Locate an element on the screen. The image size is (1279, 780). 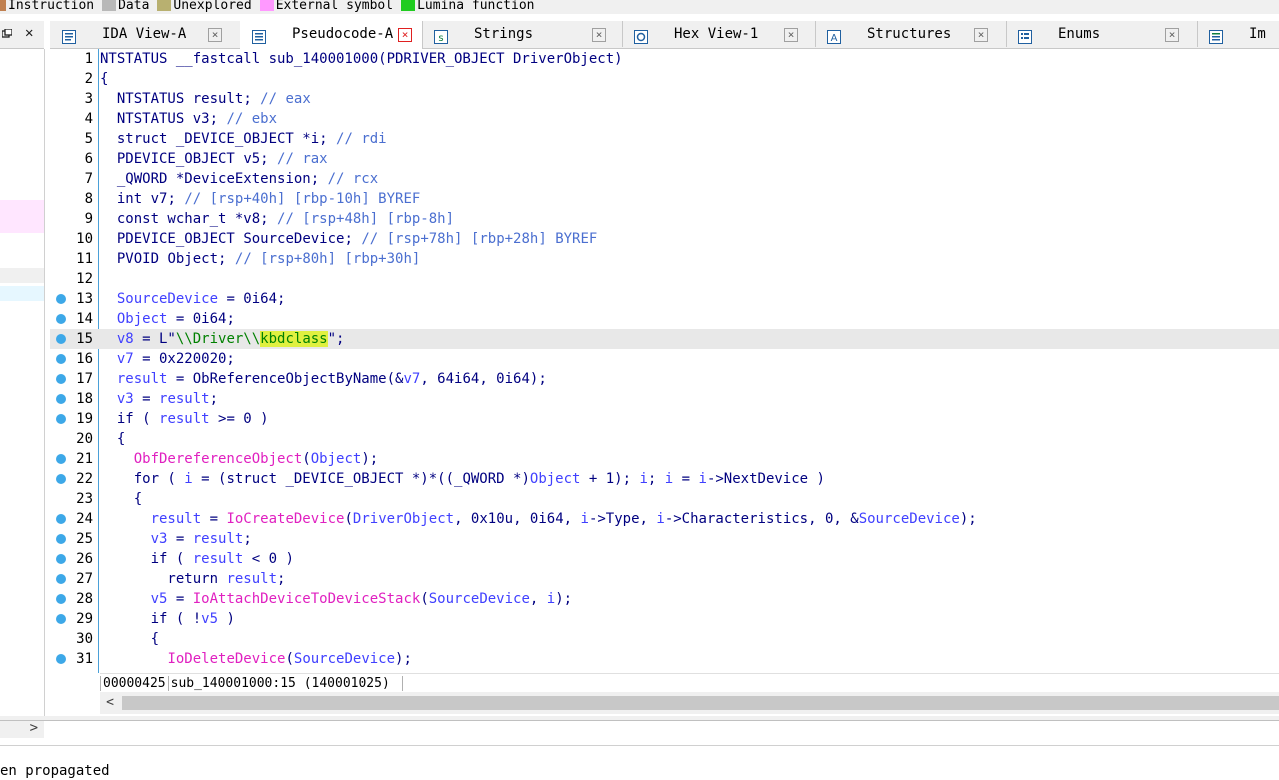
code-line: 13 SourceDevice = 0i64; is located at coordinates (664, 299).